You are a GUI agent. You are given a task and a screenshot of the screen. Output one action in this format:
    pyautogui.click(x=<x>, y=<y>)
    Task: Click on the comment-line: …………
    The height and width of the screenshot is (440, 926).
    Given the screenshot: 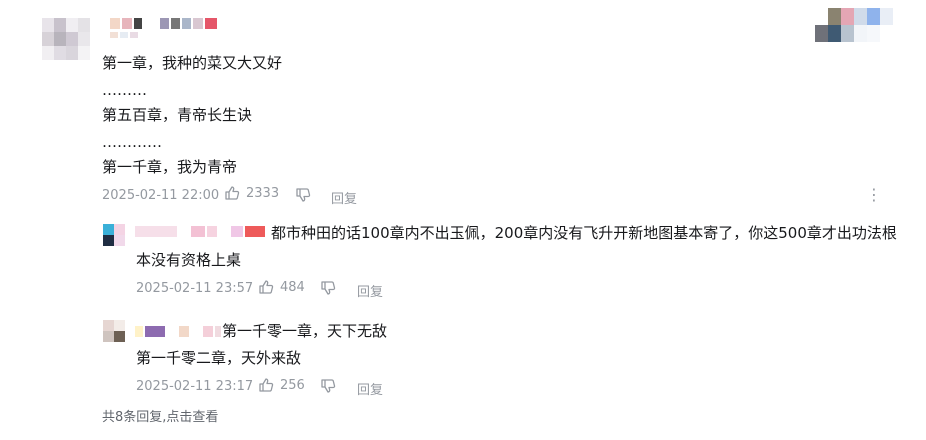 What is the action you would take?
    pyautogui.click(x=132, y=142)
    